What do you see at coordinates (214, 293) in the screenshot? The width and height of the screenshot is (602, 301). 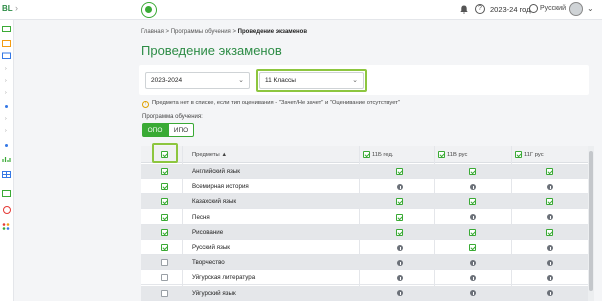 I see `subject-name: Уйгурский язык` at bounding box center [214, 293].